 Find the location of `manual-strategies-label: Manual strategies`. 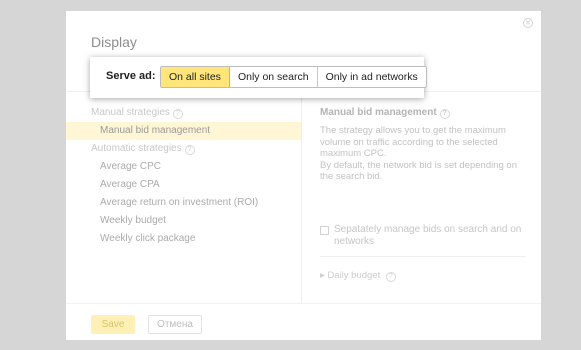

manual-strategies-label: Manual strategies is located at coordinates (130, 112).